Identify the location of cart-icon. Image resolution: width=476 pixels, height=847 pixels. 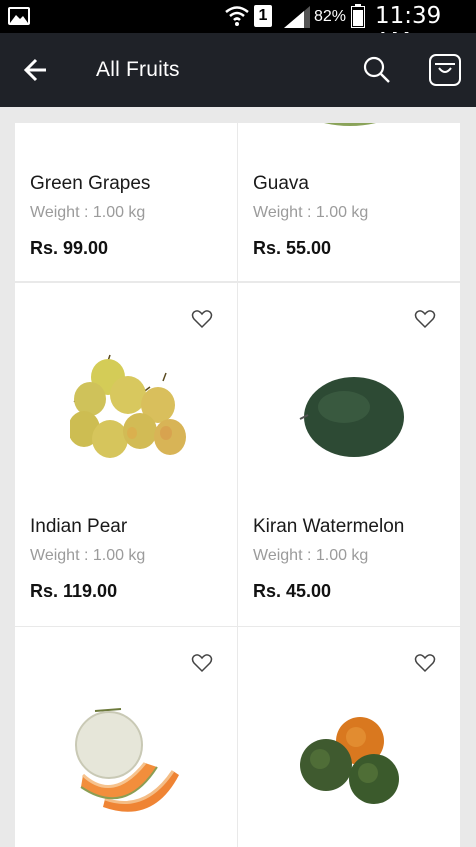
(445, 70).